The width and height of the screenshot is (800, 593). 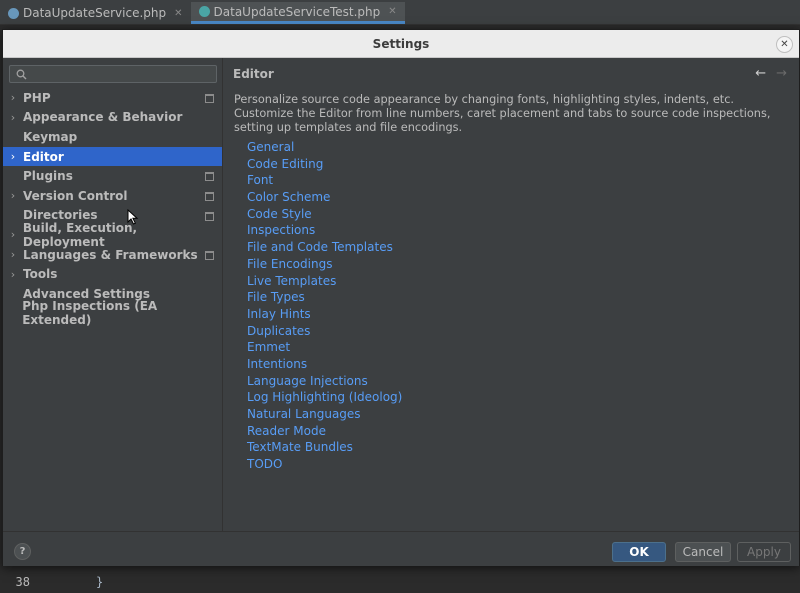 I want to click on apply-button: Apply, so click(x=764, y=552).